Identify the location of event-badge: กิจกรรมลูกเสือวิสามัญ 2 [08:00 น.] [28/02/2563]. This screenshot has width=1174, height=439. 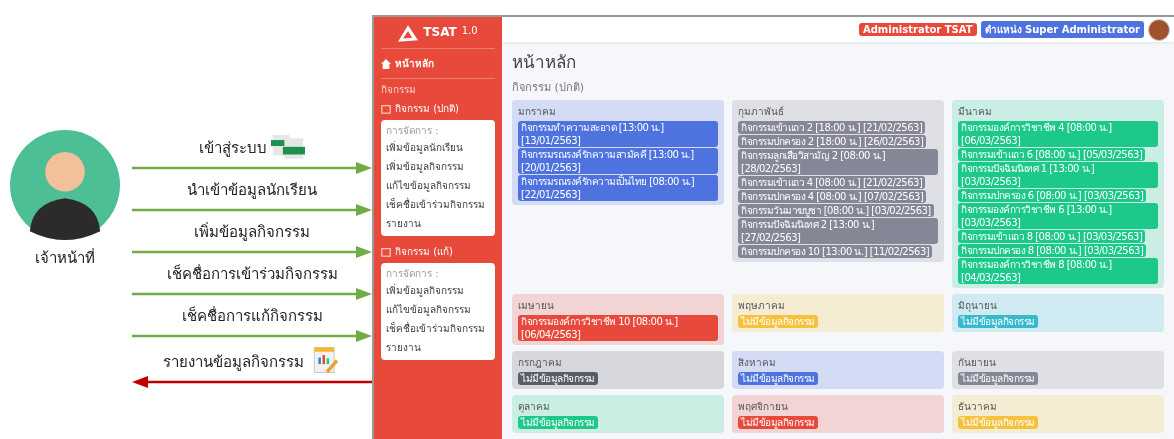
(838, 162).